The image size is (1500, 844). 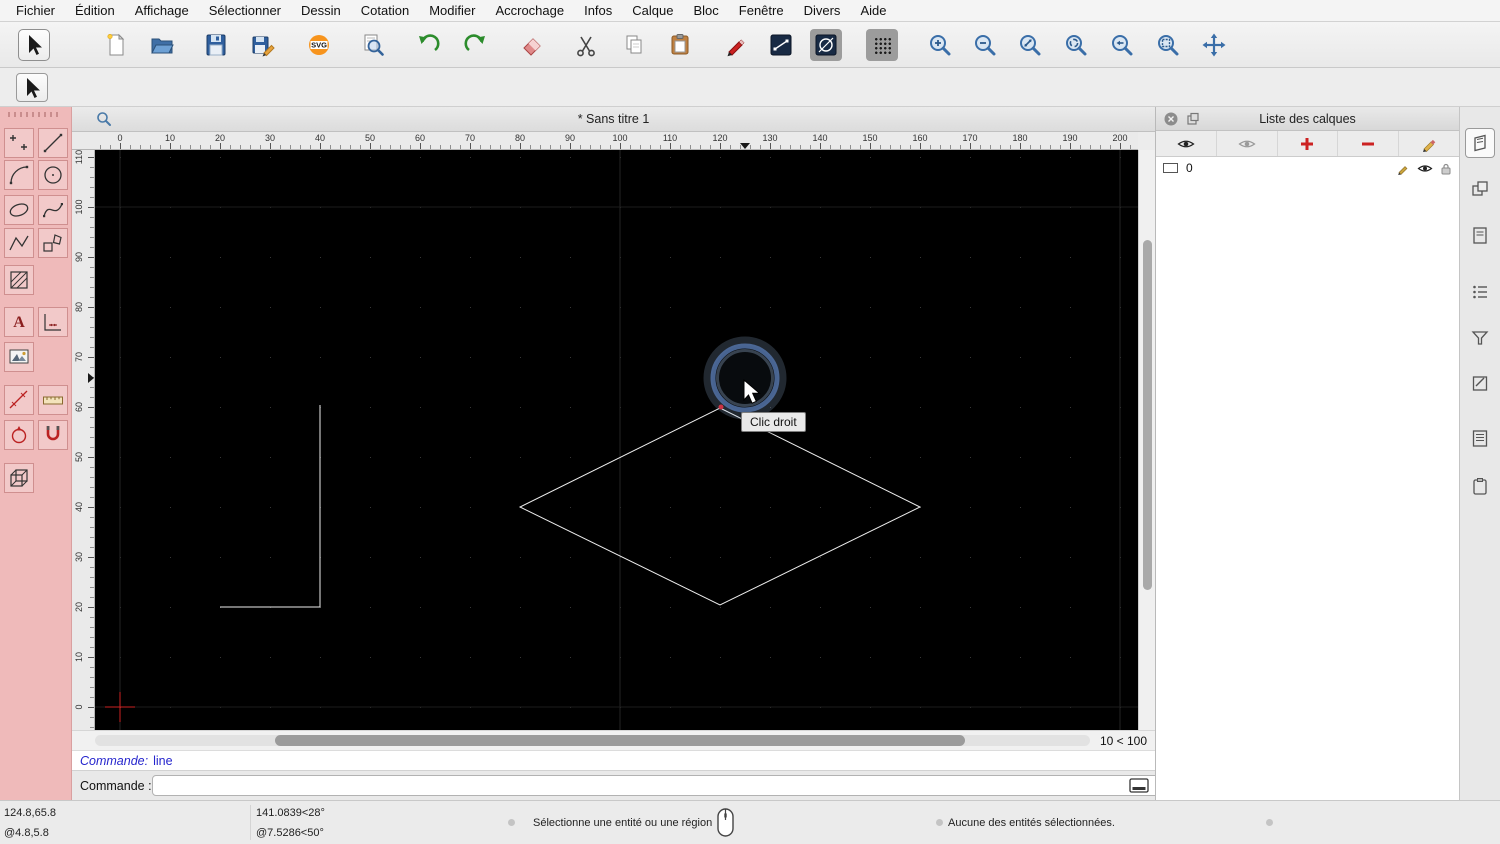 I want to click on menu-infos: Infos, so click(x=598, y=11).